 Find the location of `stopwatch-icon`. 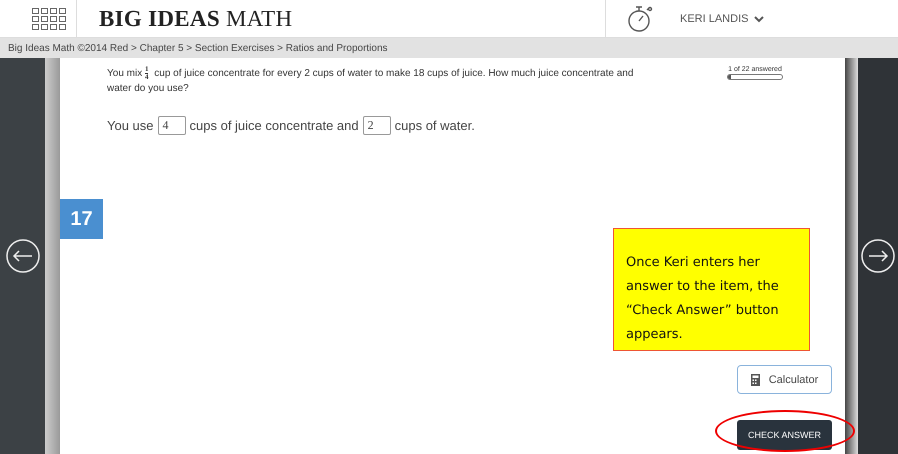

stopwatch-icon is located at coordinates (640, 19).